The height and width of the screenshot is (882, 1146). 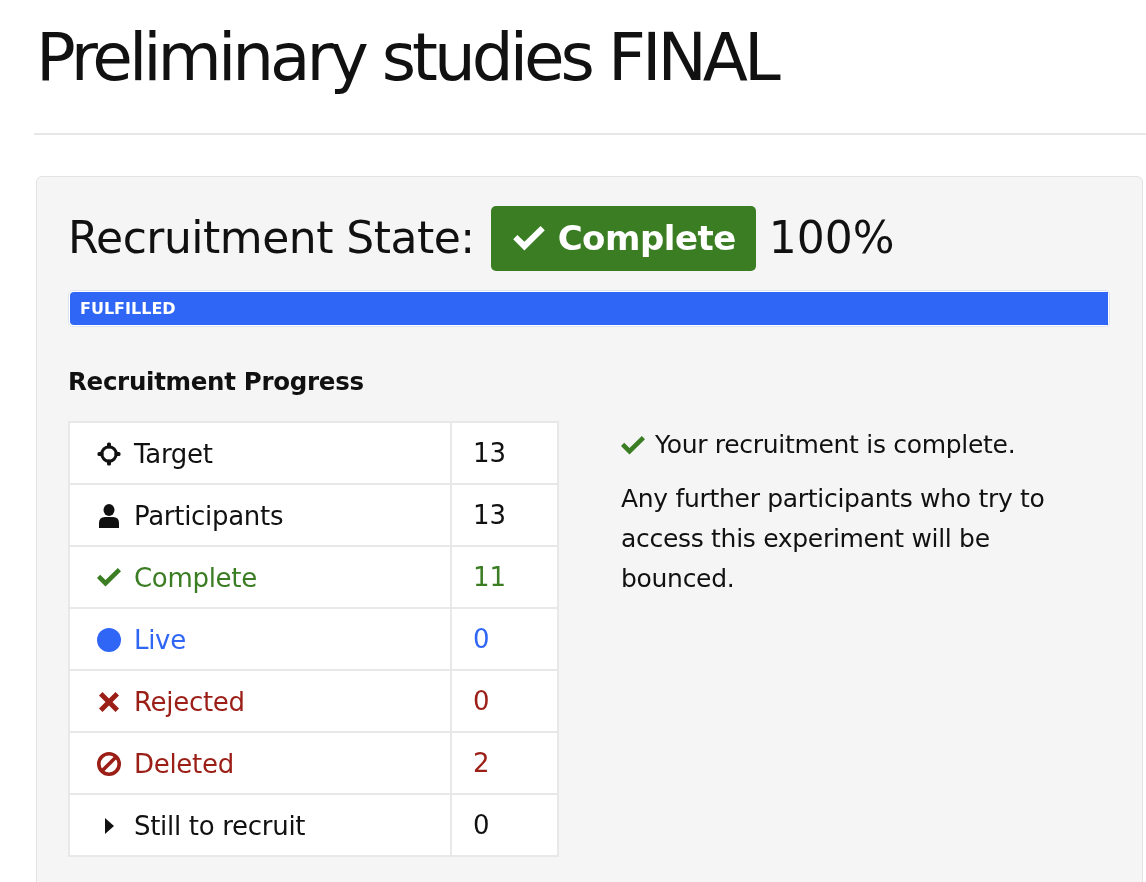 What do you see at coordinates (528, 238) in the screenshot?
I see `check-icon` at bounding box center [528, 238].